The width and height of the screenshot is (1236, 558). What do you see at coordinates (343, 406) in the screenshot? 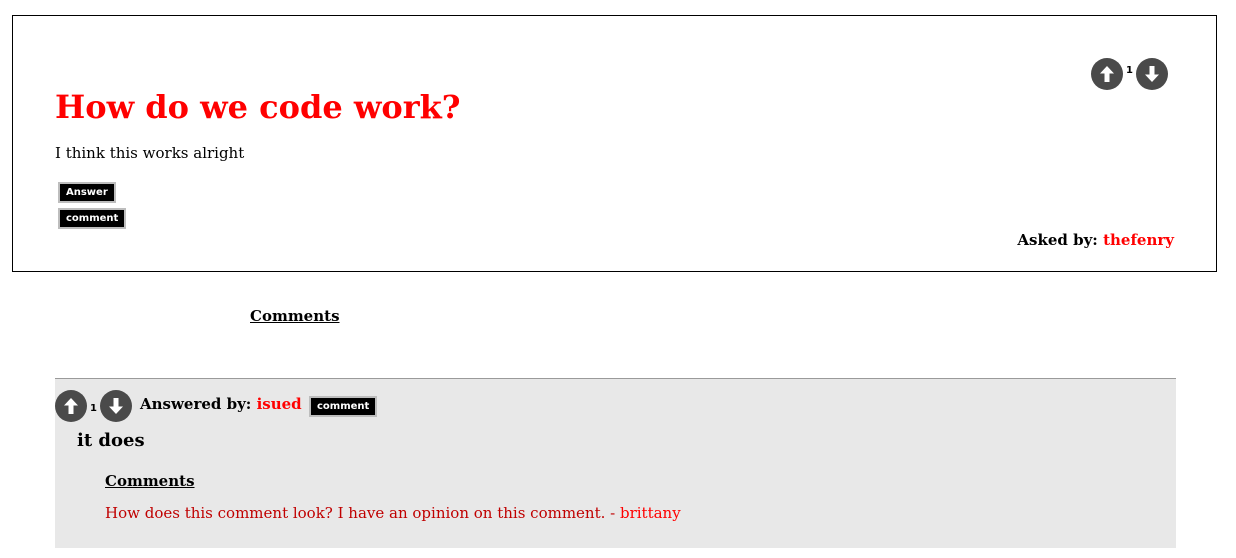
I see `answer-comment-button: comment` at bounding box center [343, 406].